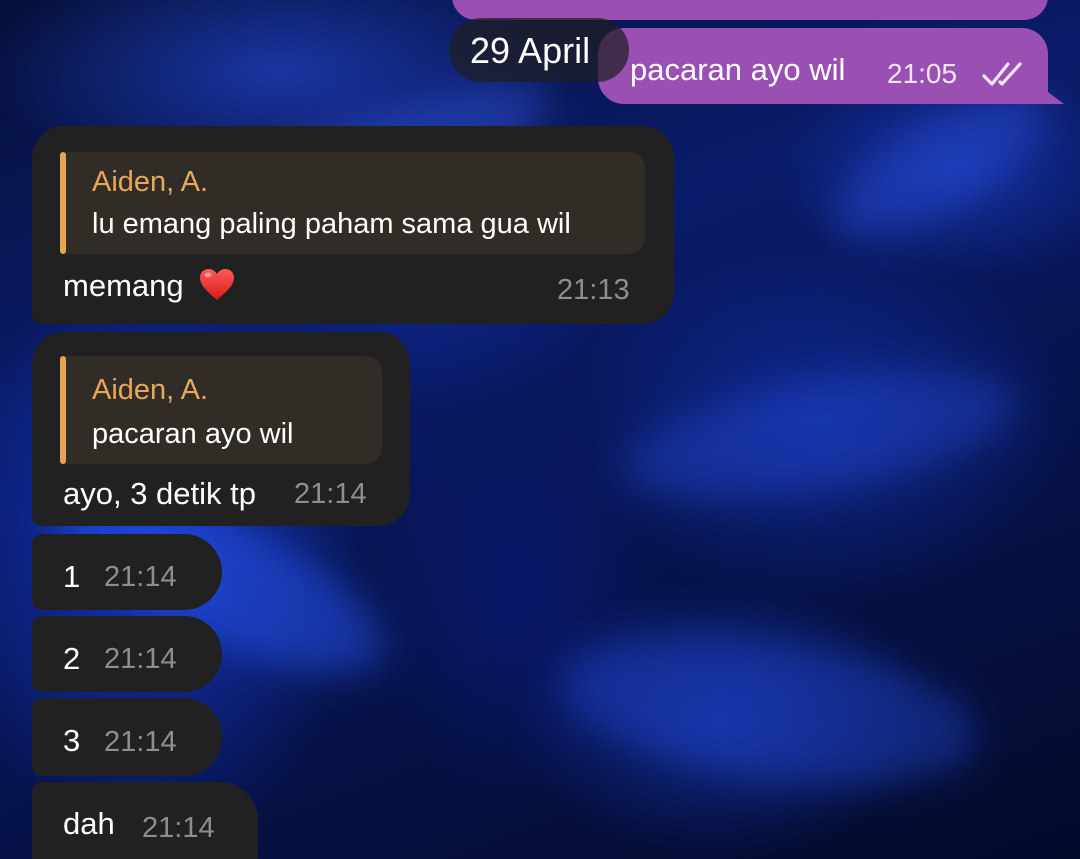  I want to click on message-text: 2, so click(72, 658).